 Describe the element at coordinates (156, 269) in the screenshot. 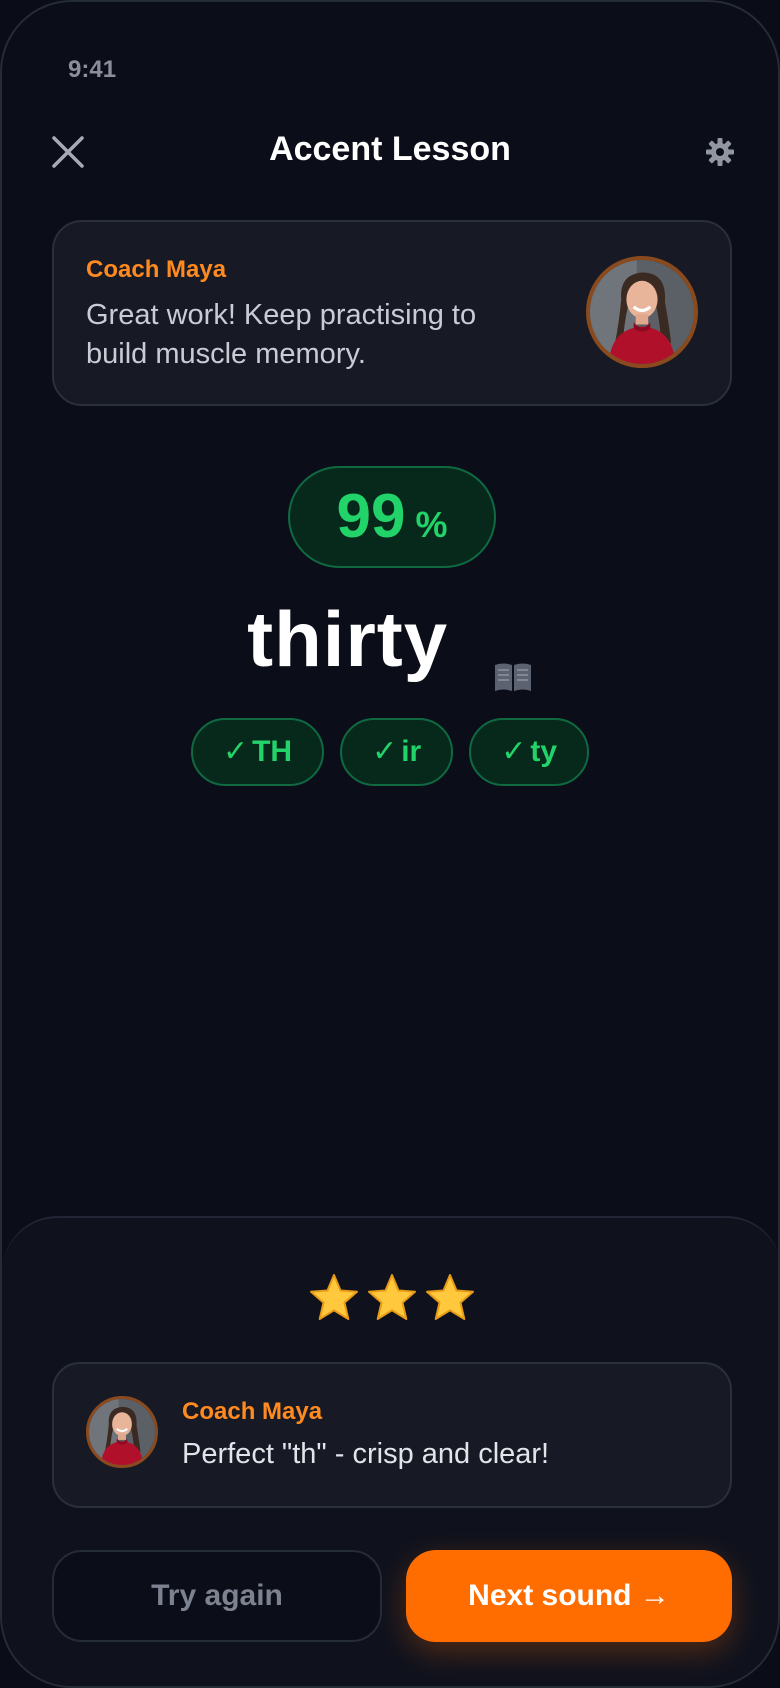

I see `coach-name: Coach Maya` at that location.